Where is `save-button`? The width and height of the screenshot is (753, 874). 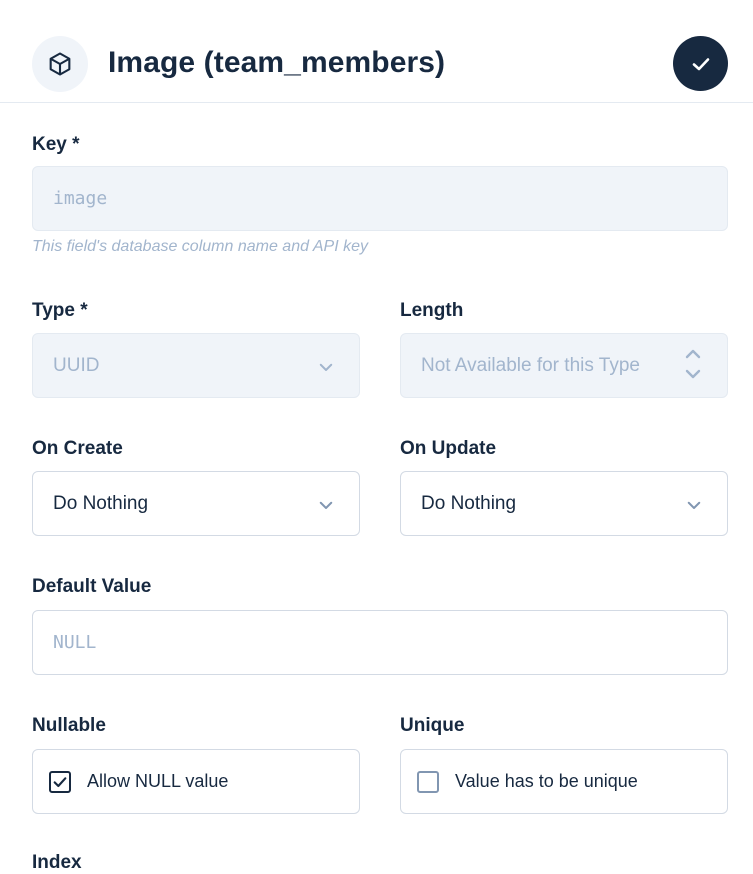
save-button is located at coordinates (700, 63).